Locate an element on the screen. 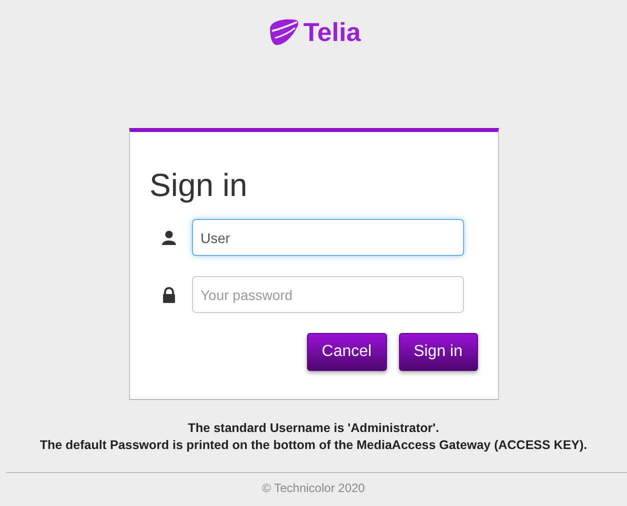  card-title: Sign in is located at coordinates (199, 185).